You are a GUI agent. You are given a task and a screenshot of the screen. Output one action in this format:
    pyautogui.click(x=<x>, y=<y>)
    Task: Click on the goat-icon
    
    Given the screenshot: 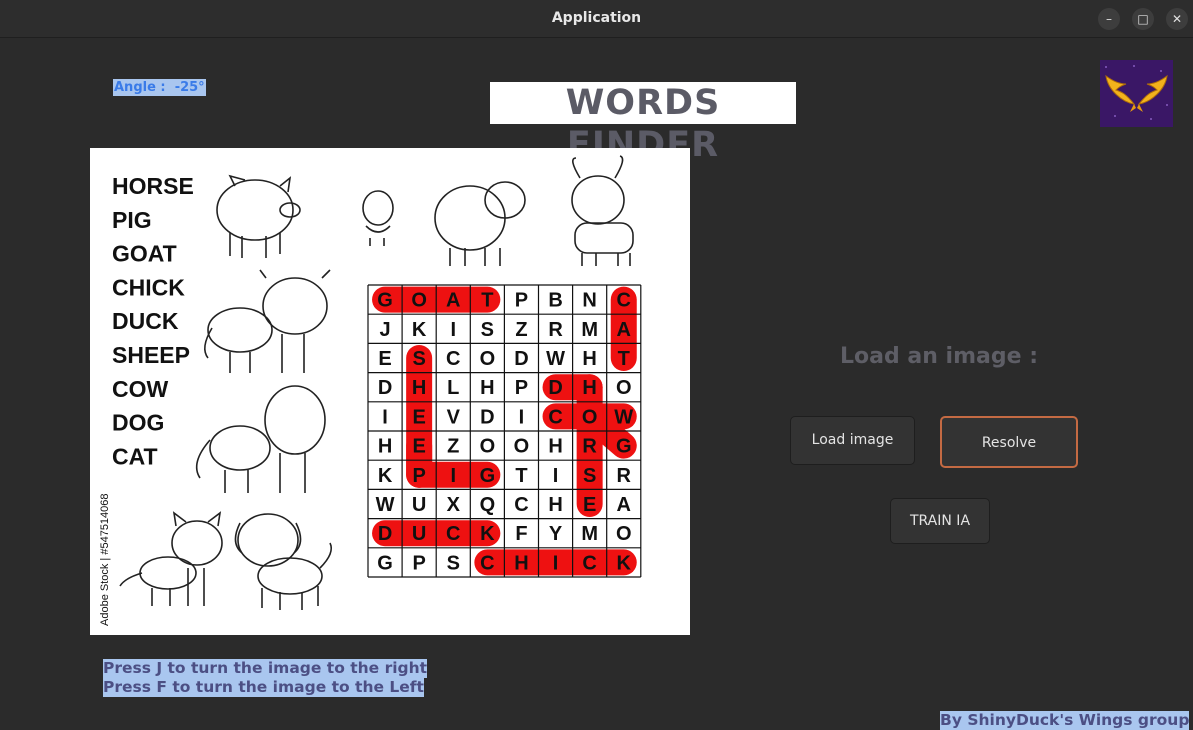 What is the action you would take?
    pyautogui.click(x=602, y=210)
    